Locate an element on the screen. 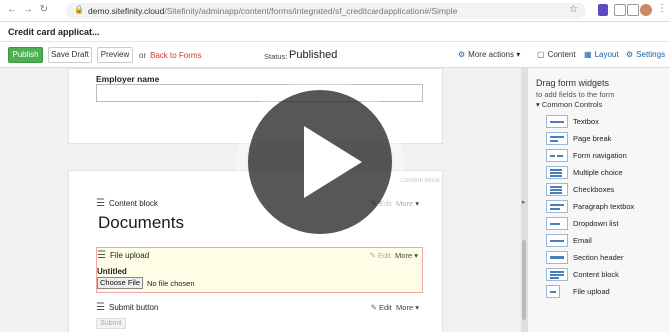 The height and width of the screenshot is (332, 670). multiple-choice-icon is located at coordinates (557, 172).